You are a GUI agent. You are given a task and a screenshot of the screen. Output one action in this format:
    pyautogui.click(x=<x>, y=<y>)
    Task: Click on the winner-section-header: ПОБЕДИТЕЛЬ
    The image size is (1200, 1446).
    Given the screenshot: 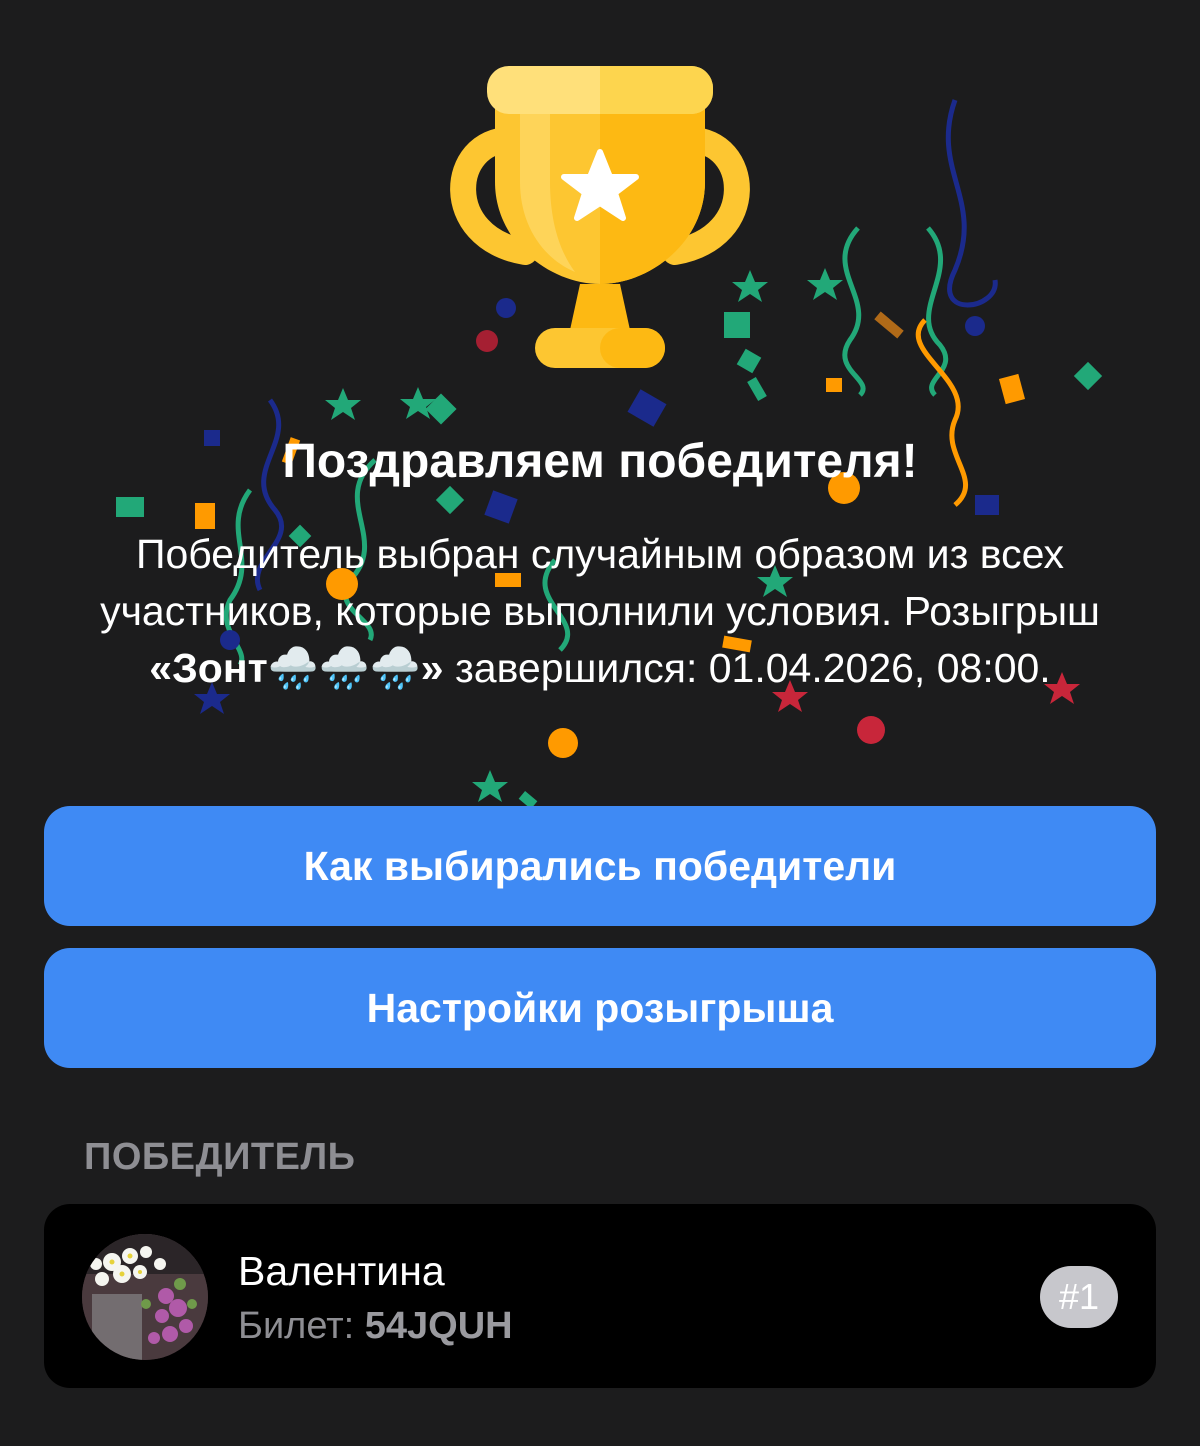 What is the action you would take?
    pyautogui.click(x=220, y=1157)
    